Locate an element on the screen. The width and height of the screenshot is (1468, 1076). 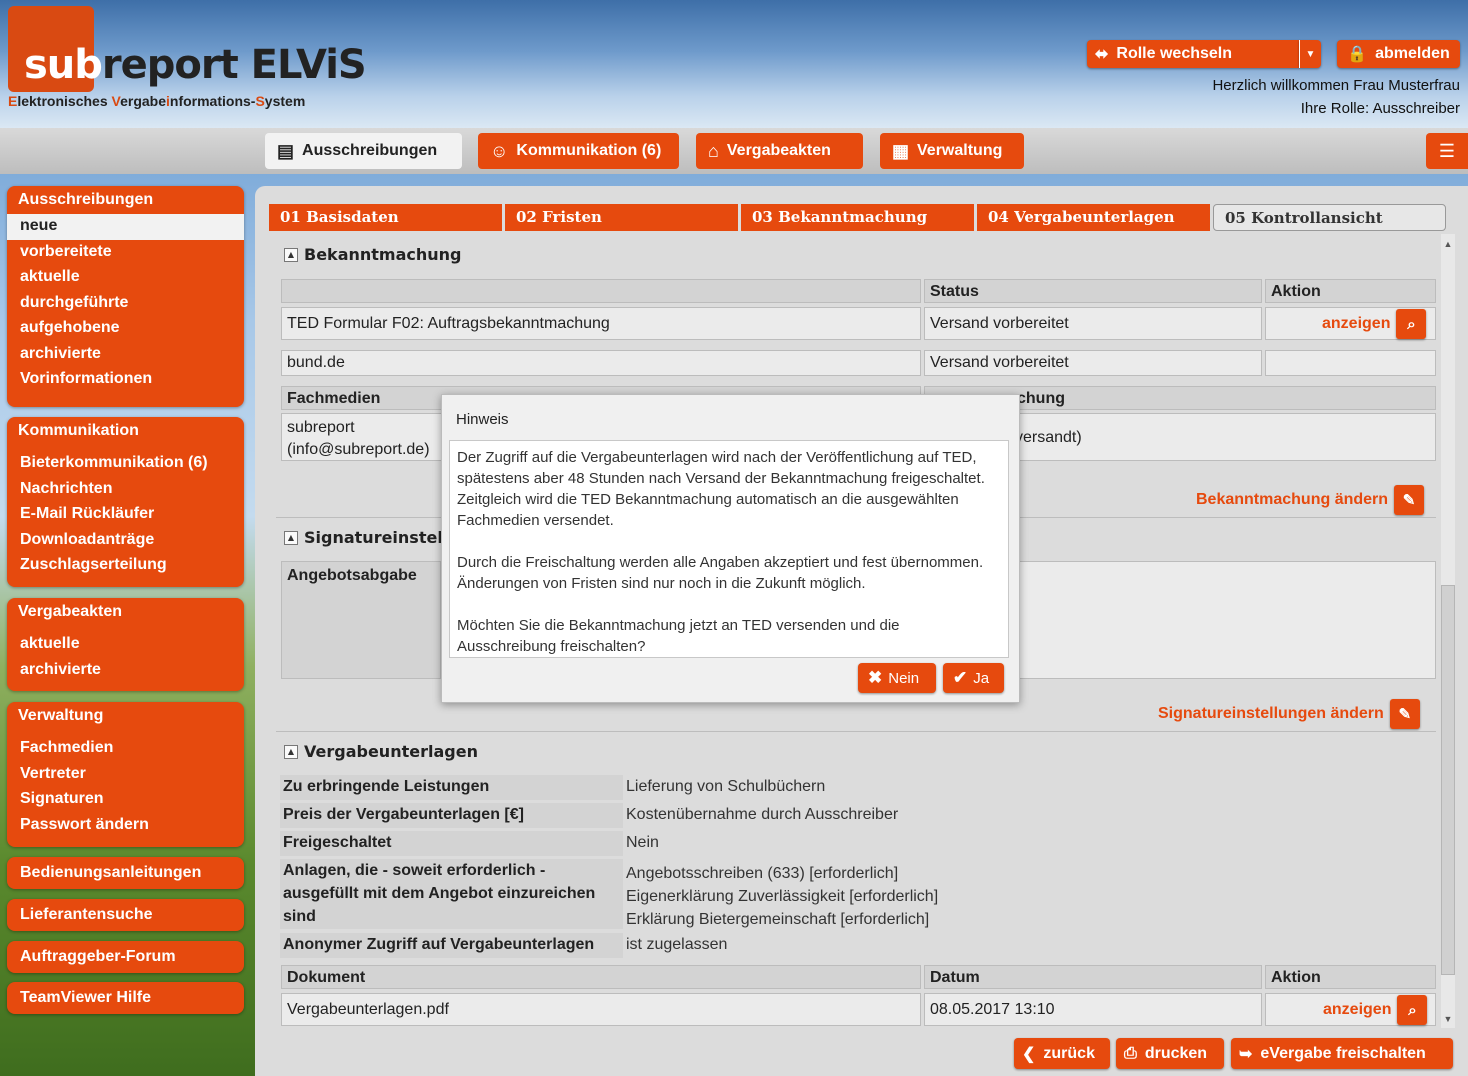
dialog-yes-button: ✔ Ja is located at coordinates (973, 678).